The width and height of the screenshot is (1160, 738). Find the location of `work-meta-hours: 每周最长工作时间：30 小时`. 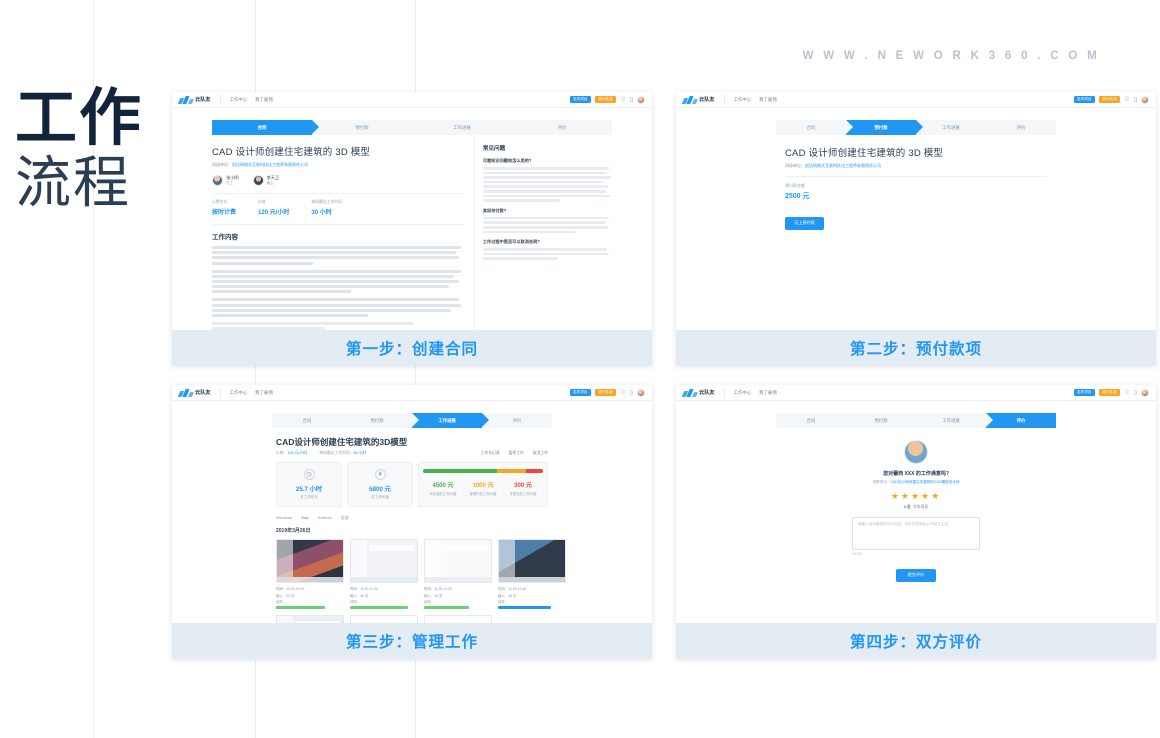

work-meta-hours: 每周最长工作时间：30 小时 is located at coordinates (343, 453).